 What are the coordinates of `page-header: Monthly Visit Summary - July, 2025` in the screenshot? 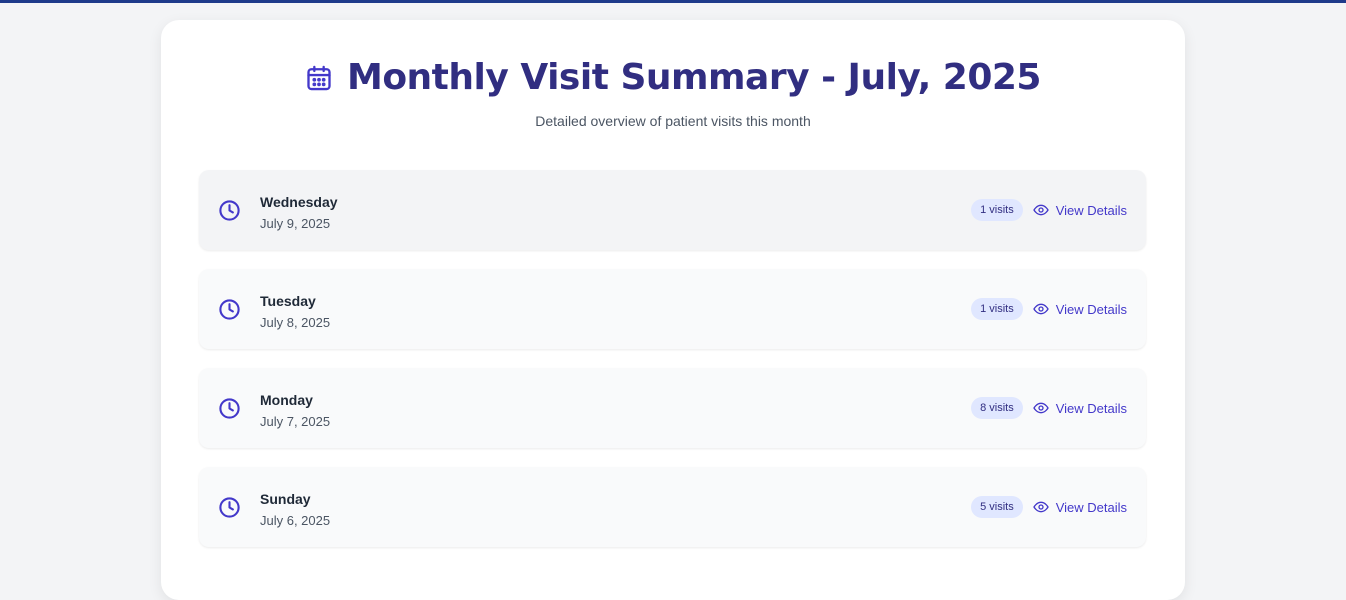 It's located at (673, 78).